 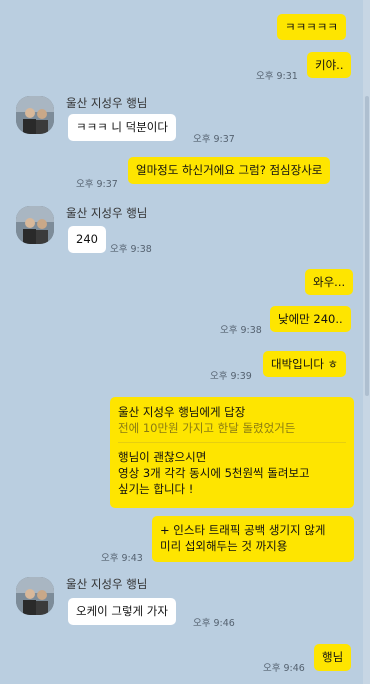 What do you see at coordinates (243, 530) in the screenshot?
I see `message-line: + 인스타 트래픽 공백 생기지 않게` at bounding box center [243, 530].